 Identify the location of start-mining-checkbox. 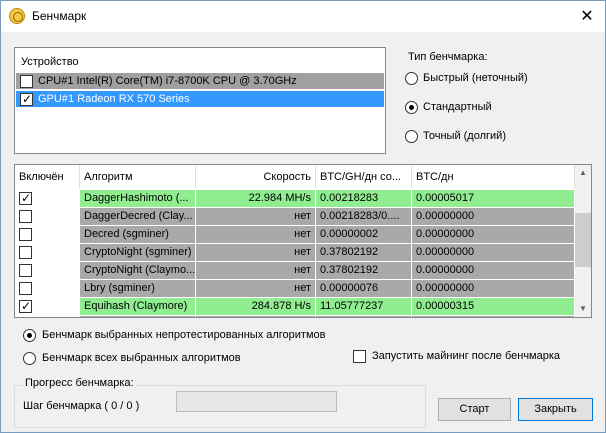
(359, 356).